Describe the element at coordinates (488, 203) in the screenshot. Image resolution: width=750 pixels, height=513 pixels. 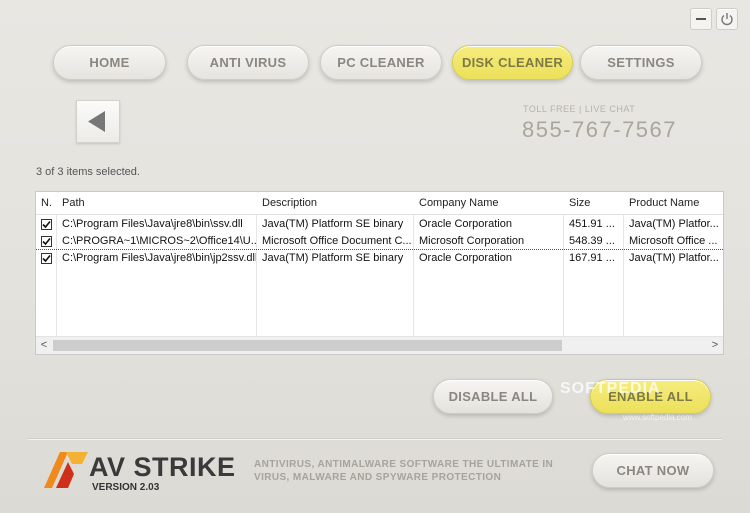
I see `column-header-company: Company Name` at that location.